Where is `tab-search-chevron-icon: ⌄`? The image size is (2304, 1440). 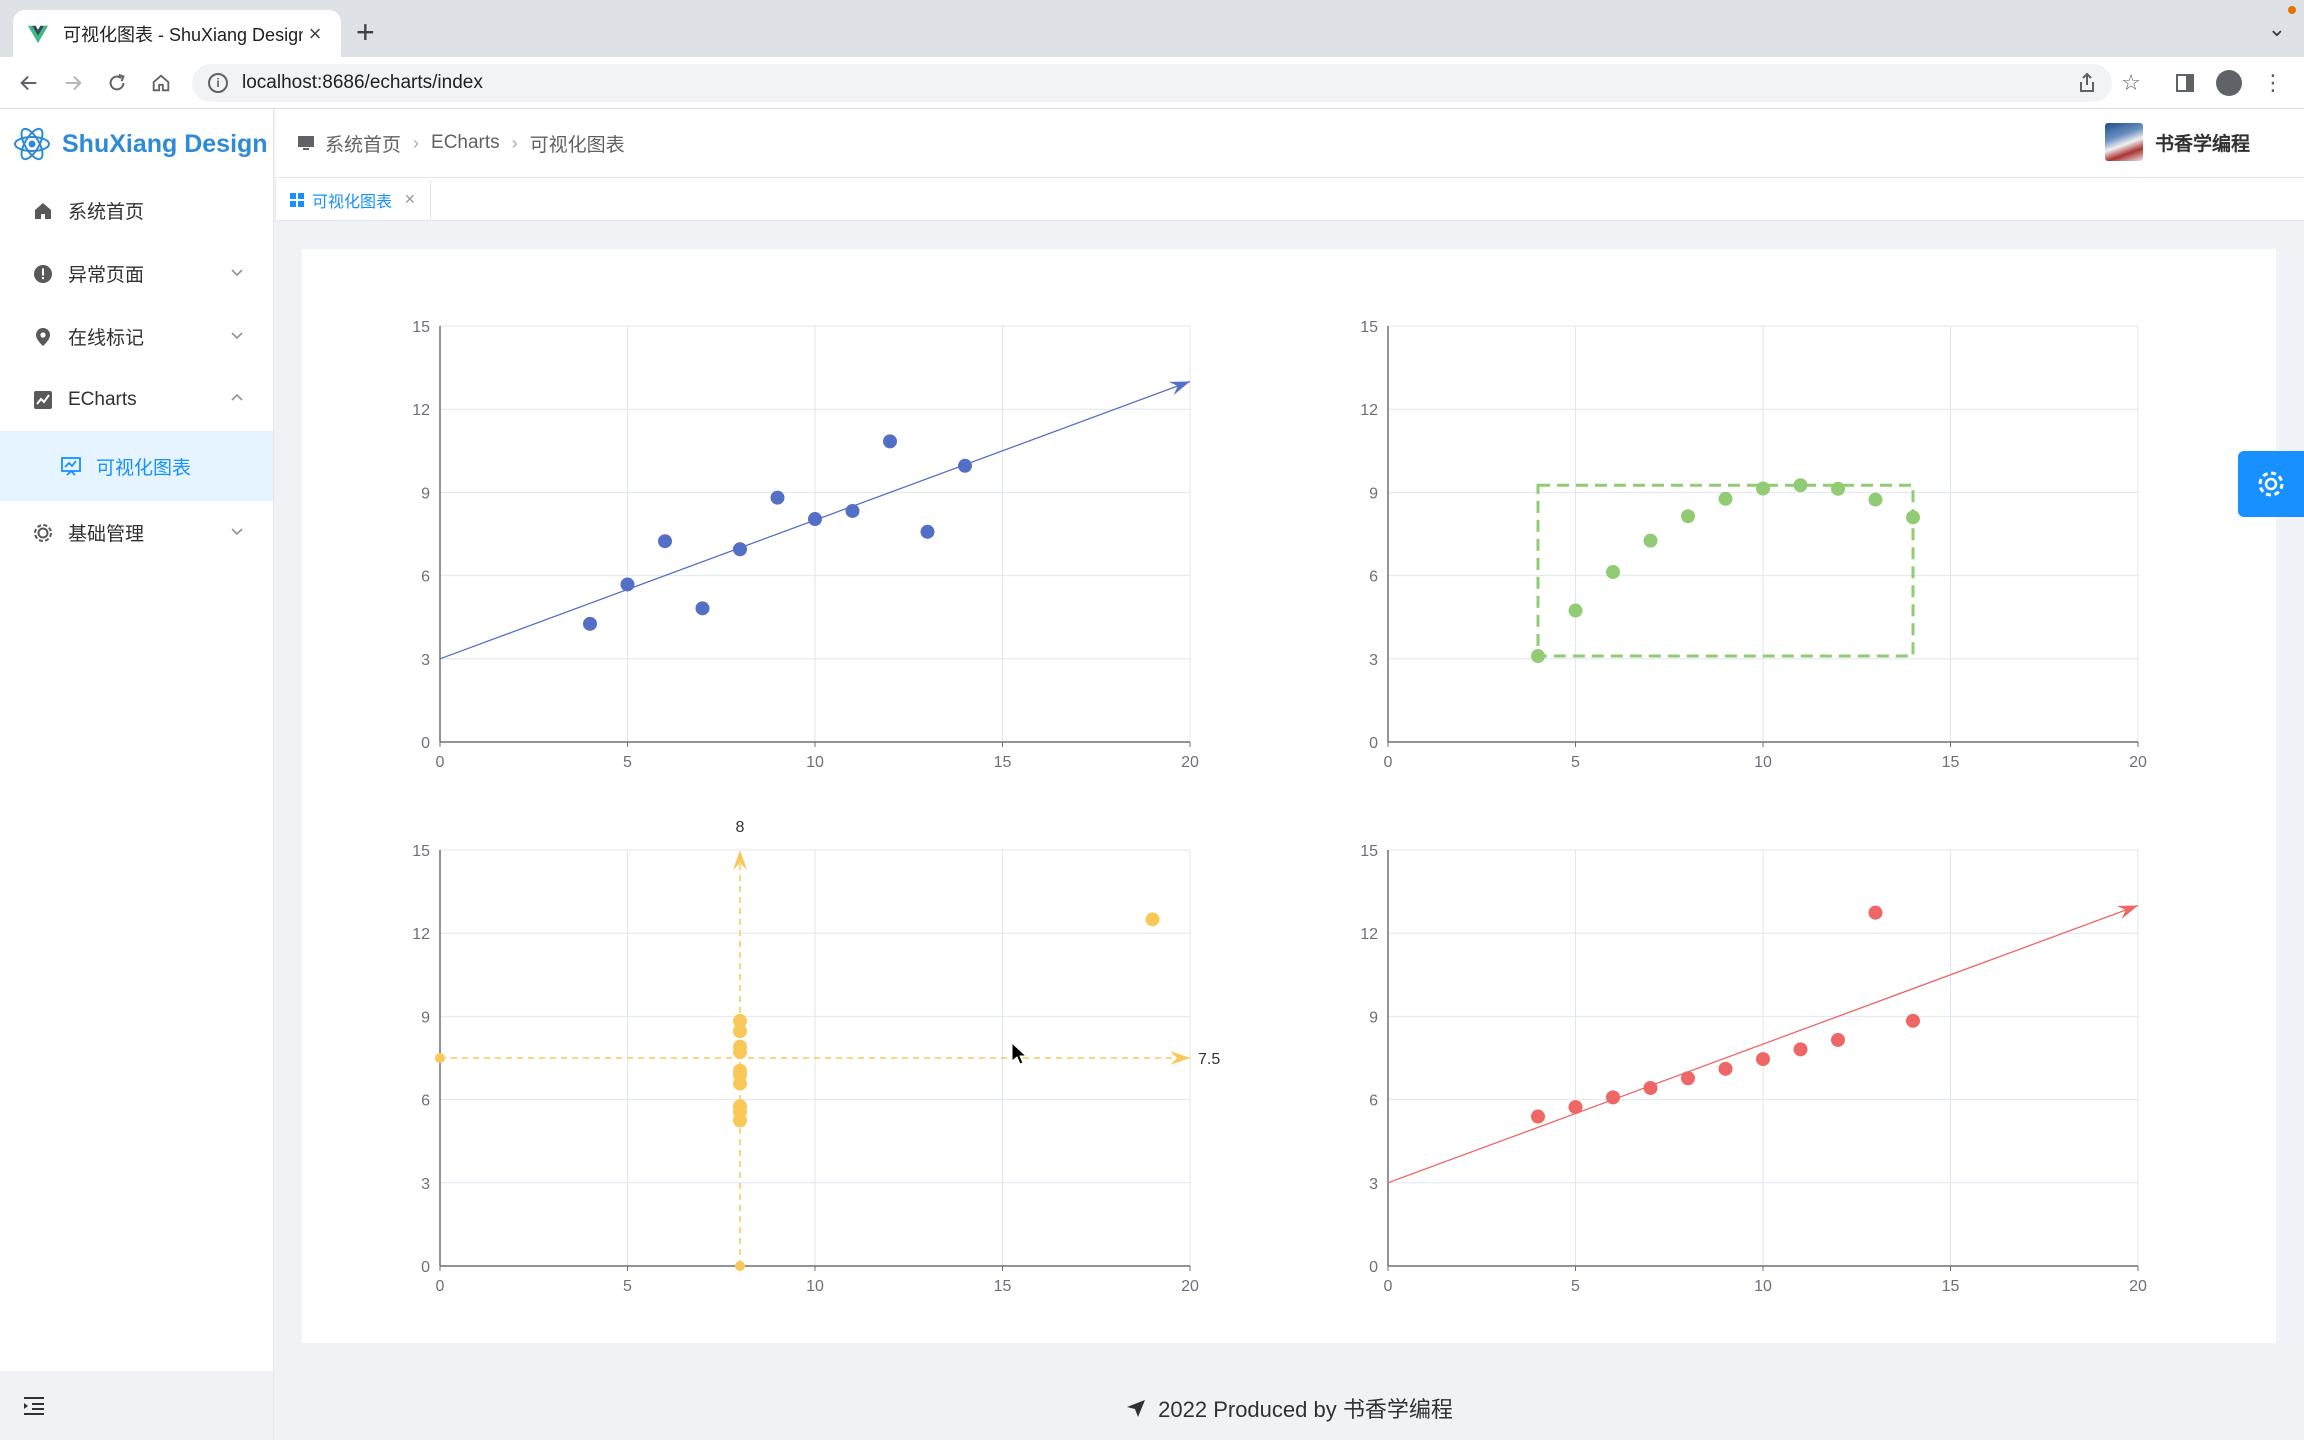
tab-search-chevron-icon: ⌄ is located at coordinates (2277, 29).